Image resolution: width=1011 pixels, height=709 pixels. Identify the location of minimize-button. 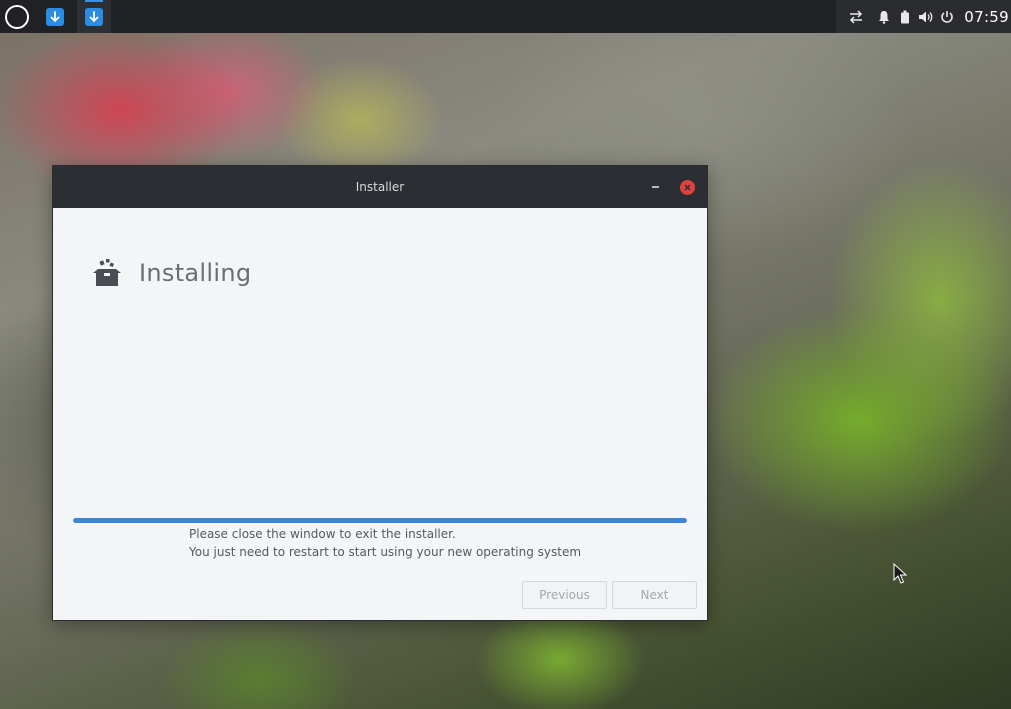
(655, 187).